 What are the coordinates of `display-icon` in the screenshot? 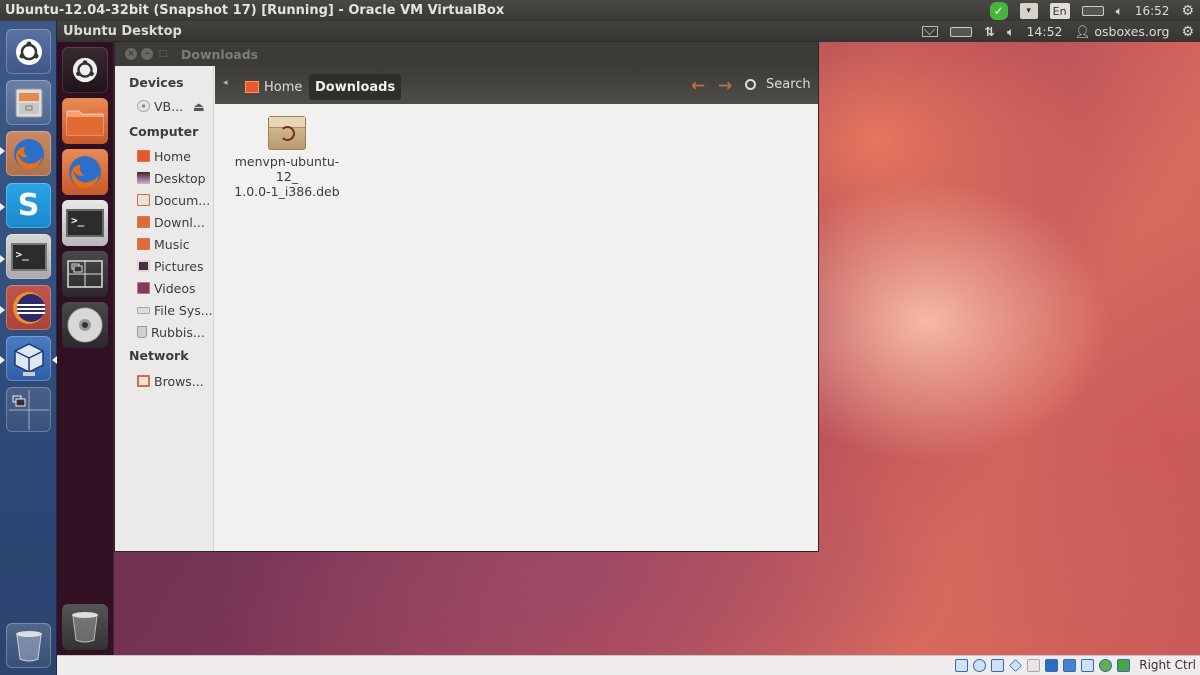 It's located at (1052, 665).